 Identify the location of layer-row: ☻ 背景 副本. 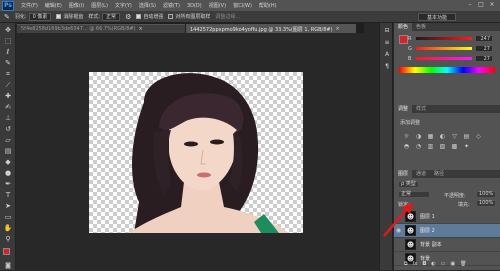
(447, 245).